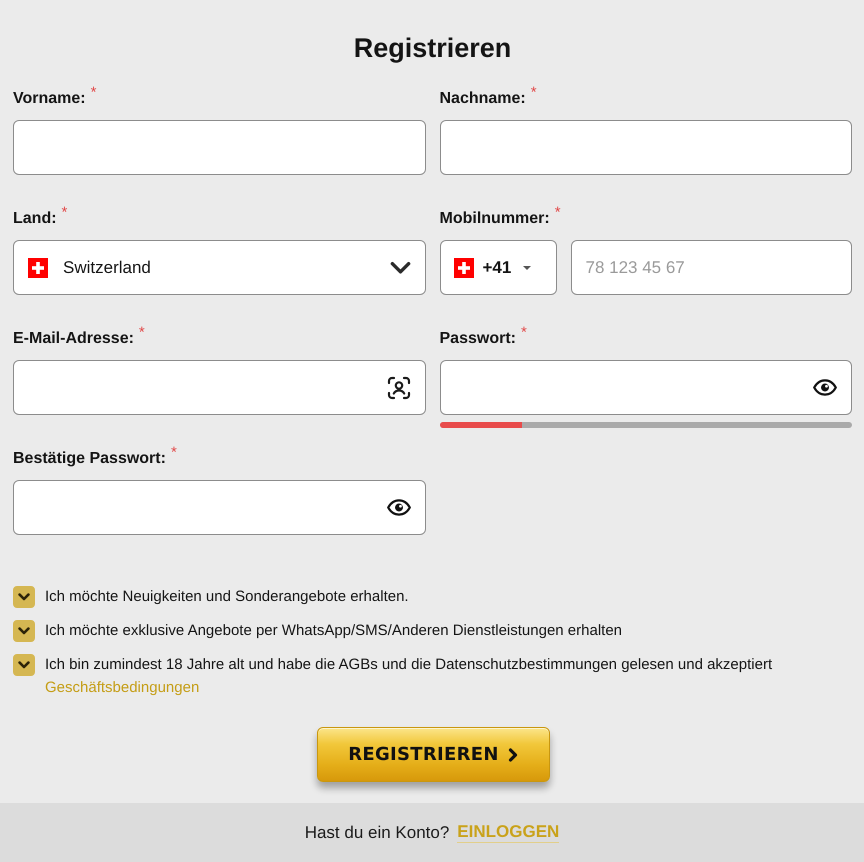  Describe the element at coordinates (711, 267) in the screenshot. I see `phone-field: 78 123 45 67` at that location.